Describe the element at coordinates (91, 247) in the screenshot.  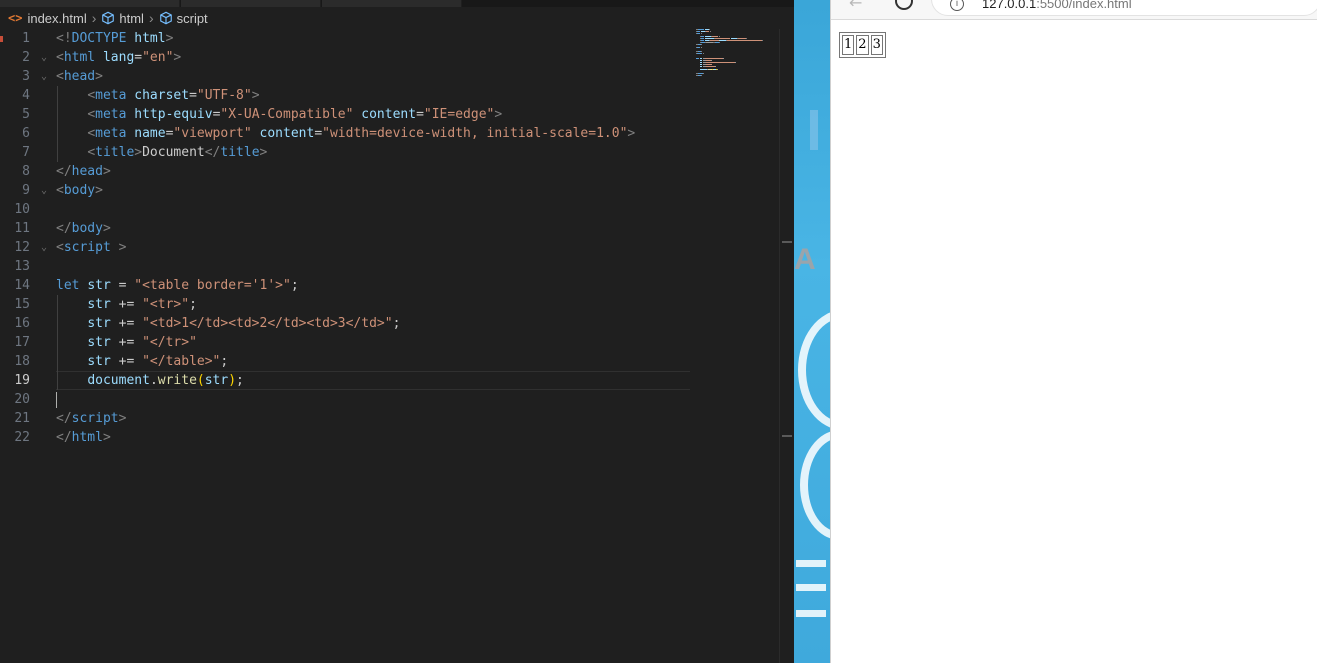
I see `code-line: <script >` at that location.